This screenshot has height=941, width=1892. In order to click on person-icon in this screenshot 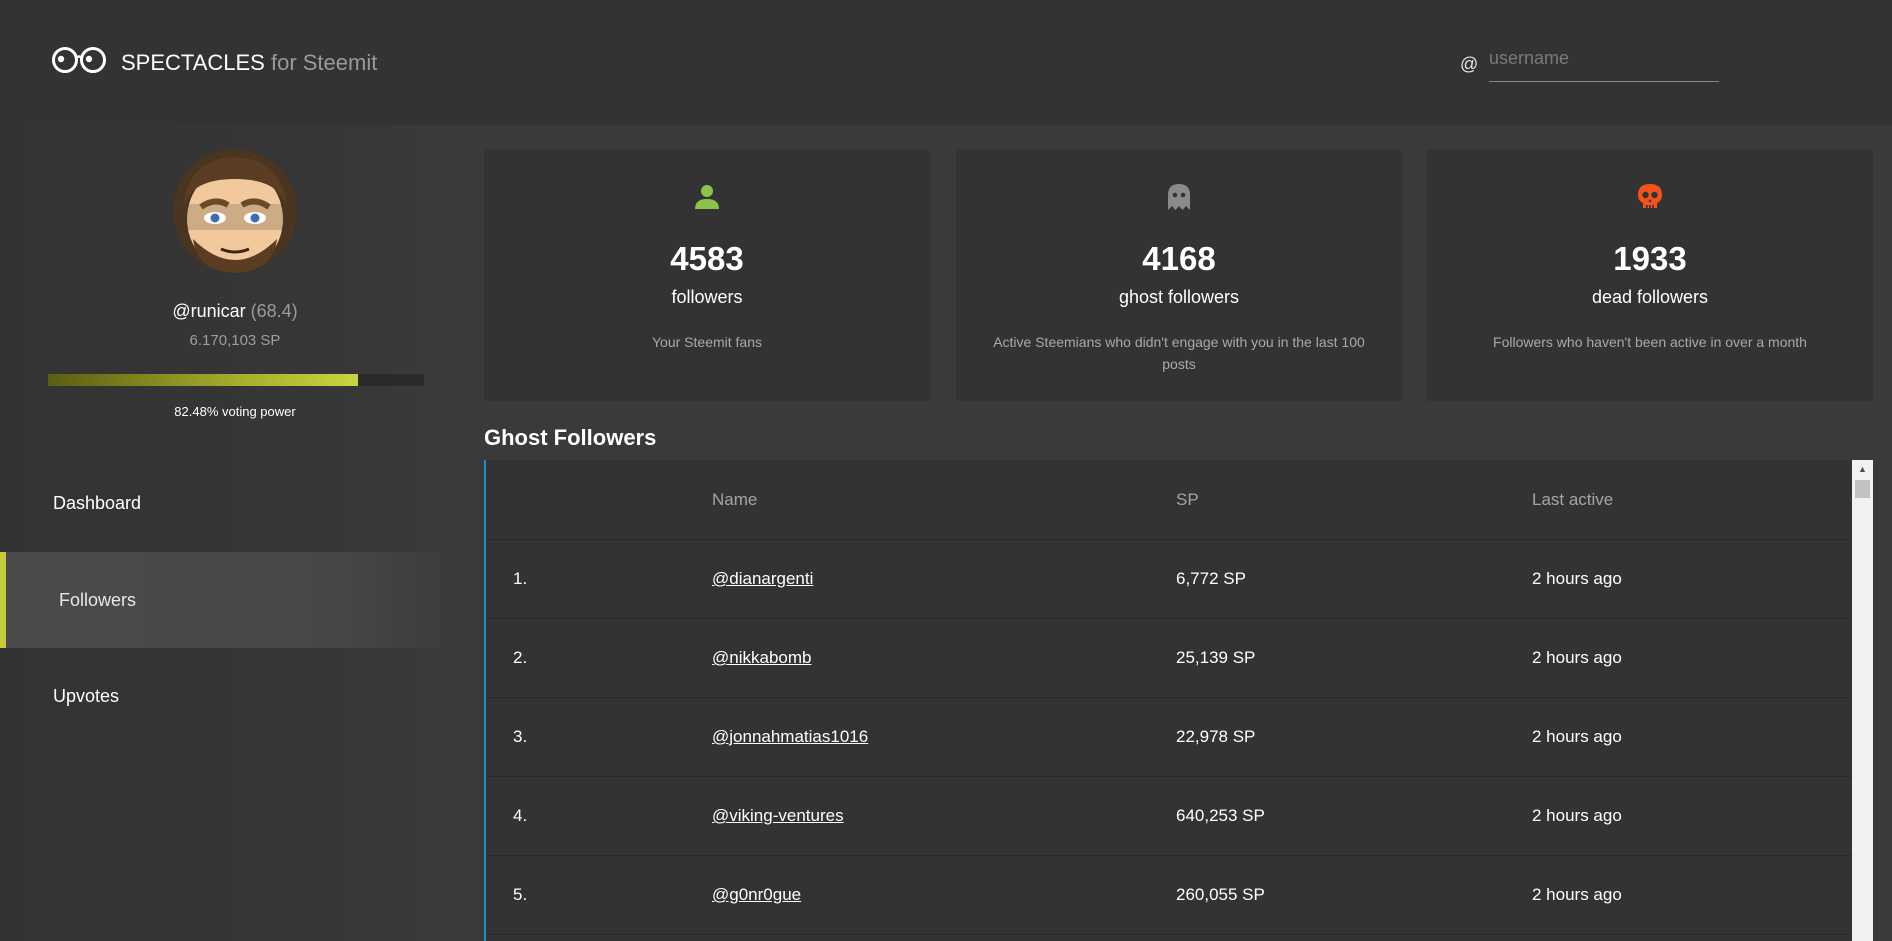, I will do `click(707, 197)`.